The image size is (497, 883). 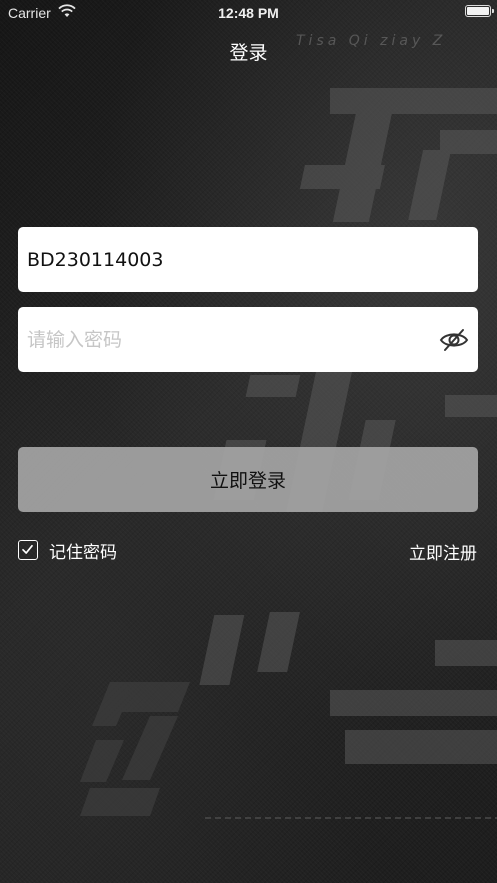 I want to click on status-time: 12:48 PM, so click(x=248, y=13).